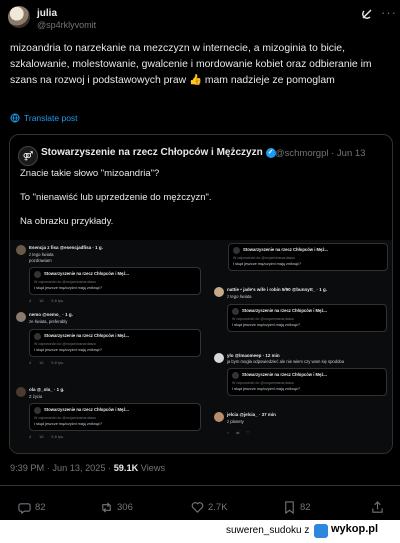 Image resolution: width=400 pixels, height=543 pixels. What do you see at coordinates (48, 321) in the screenshot?
I see `mini-text: ze świata, preferably` at bounding box center [48, 321].